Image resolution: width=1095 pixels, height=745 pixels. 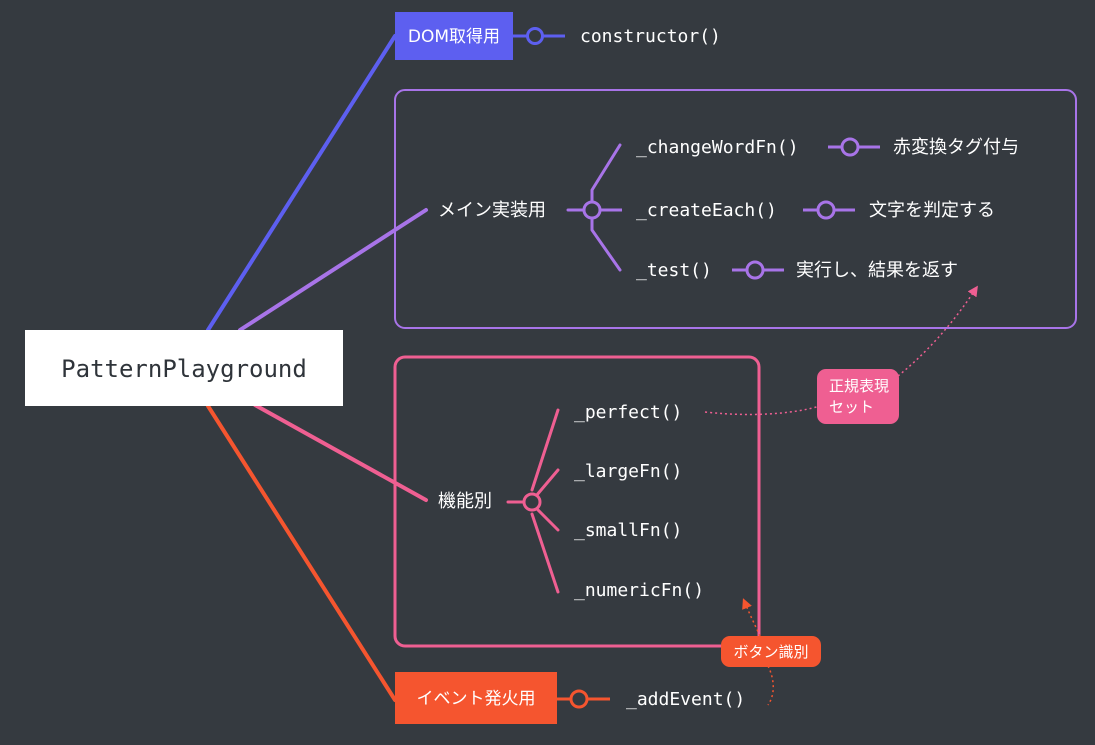 I want to click on branch-dom: DOM取得用, so click(x=454, y=36).